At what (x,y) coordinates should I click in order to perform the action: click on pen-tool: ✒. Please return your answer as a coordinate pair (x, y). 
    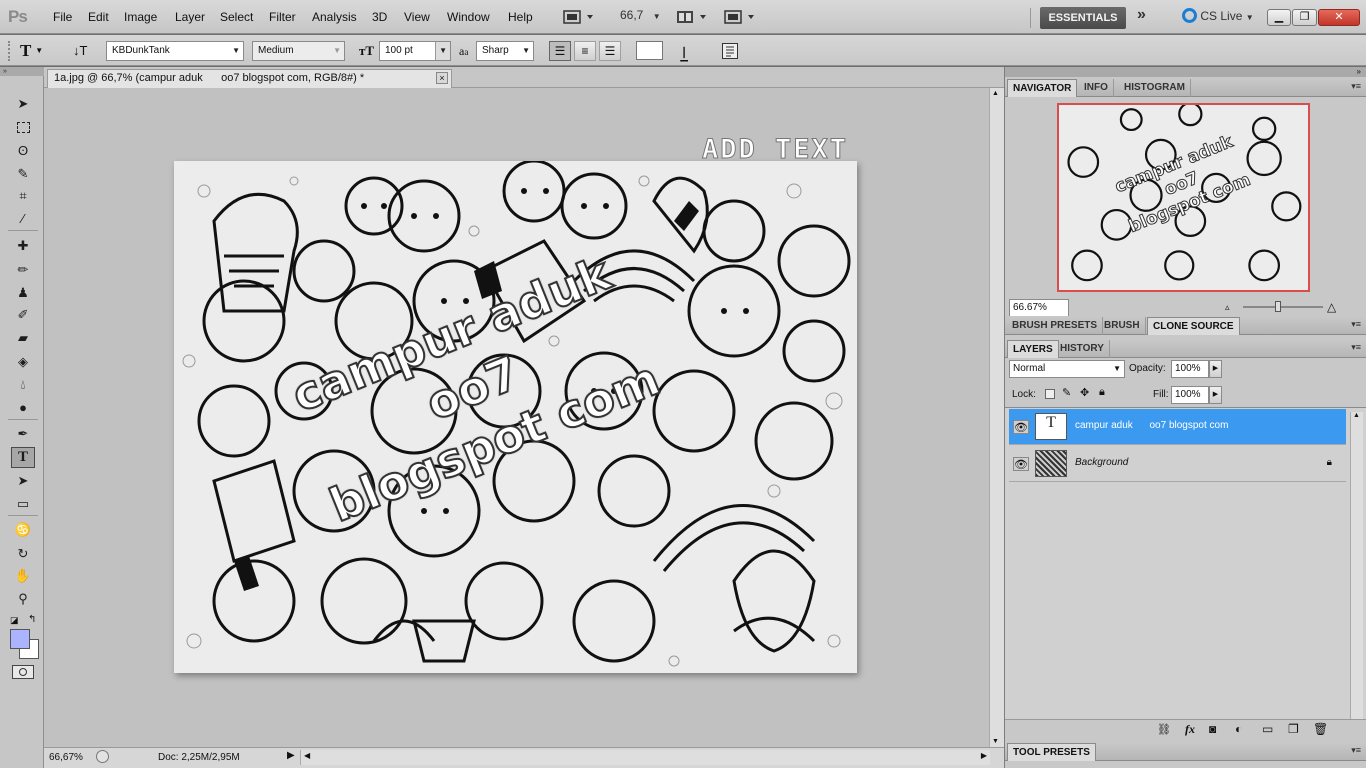
    Looking at the image, I should click on (23, 433).